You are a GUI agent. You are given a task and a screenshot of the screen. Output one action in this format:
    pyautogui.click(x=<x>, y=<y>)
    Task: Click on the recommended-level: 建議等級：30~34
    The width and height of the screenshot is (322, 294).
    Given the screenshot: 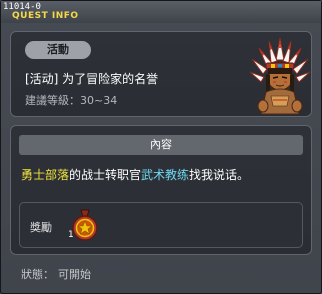 What is the action you would take?
    pyautogui.click(x=71, y=100)
    